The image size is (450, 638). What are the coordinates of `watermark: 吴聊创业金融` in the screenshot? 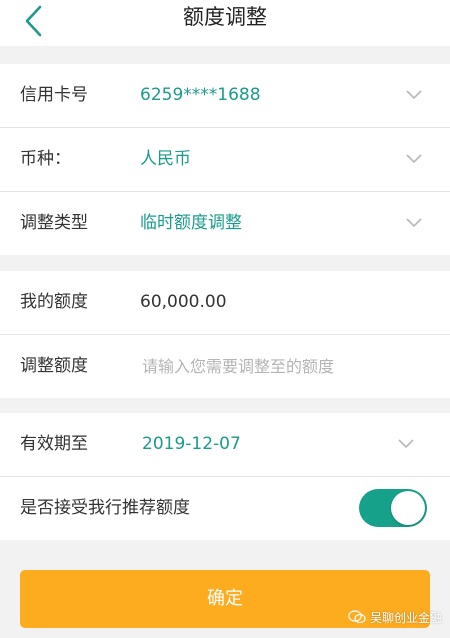 It's located at (395, 617).